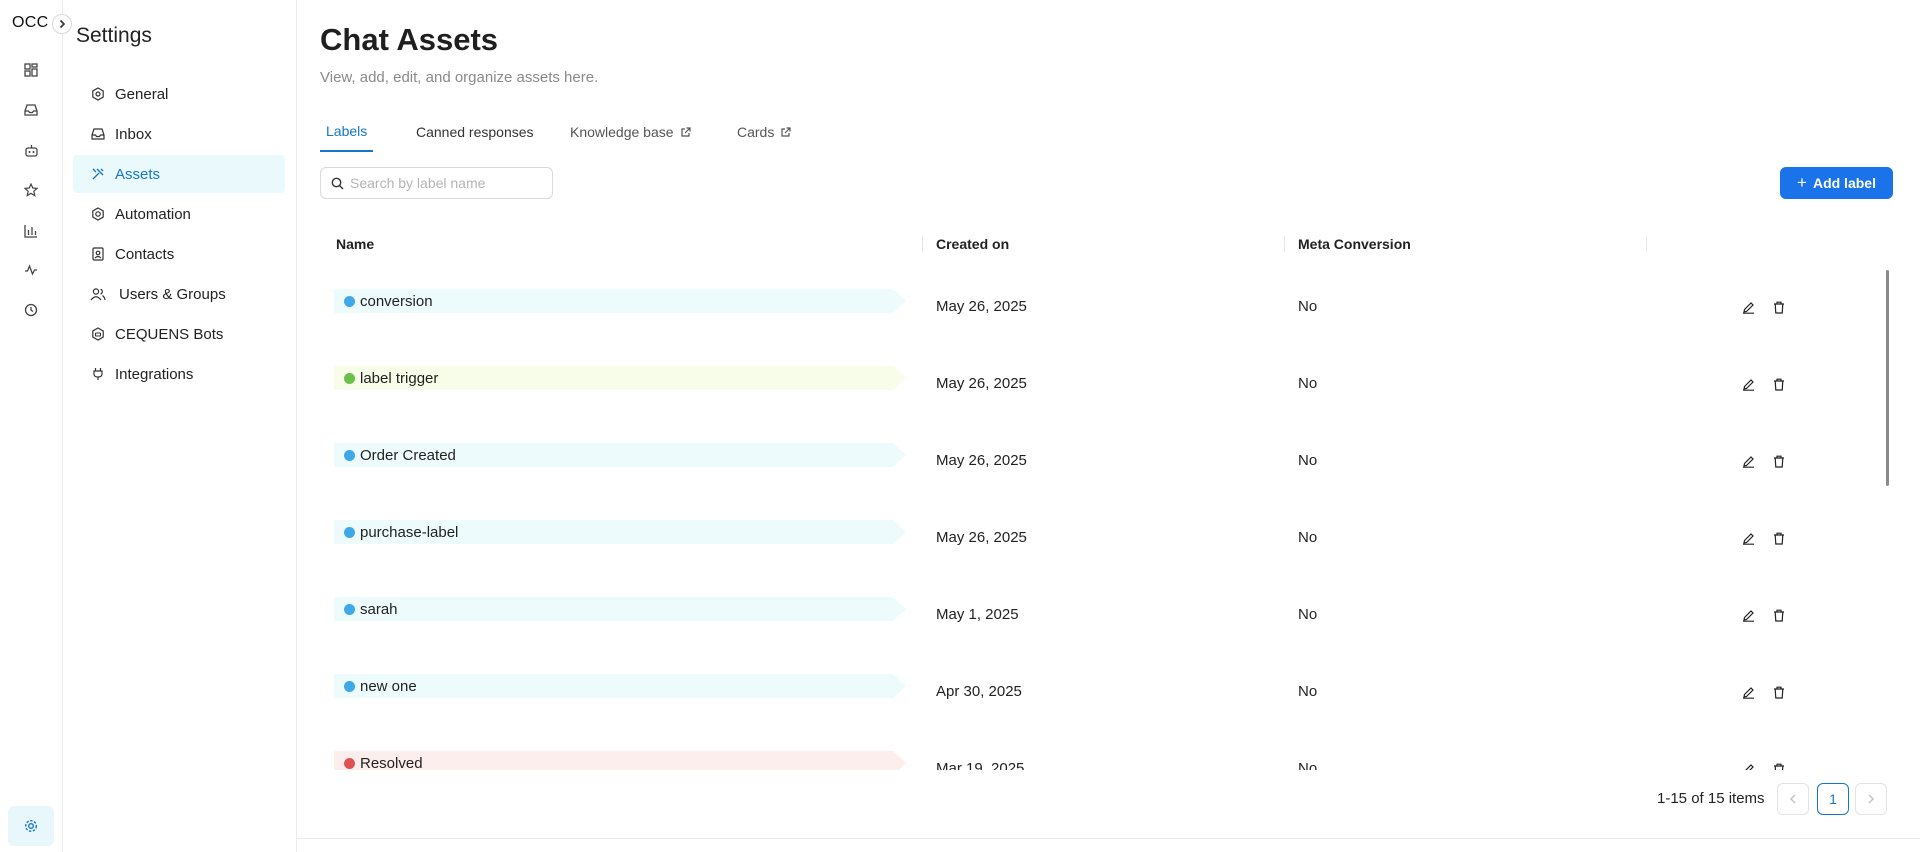  What do you see at coordinates (180, 426) in the screenshot?
I see `settings-sidebar: Settings General Inbox Assets Automation` at bounding box center [180, 426].